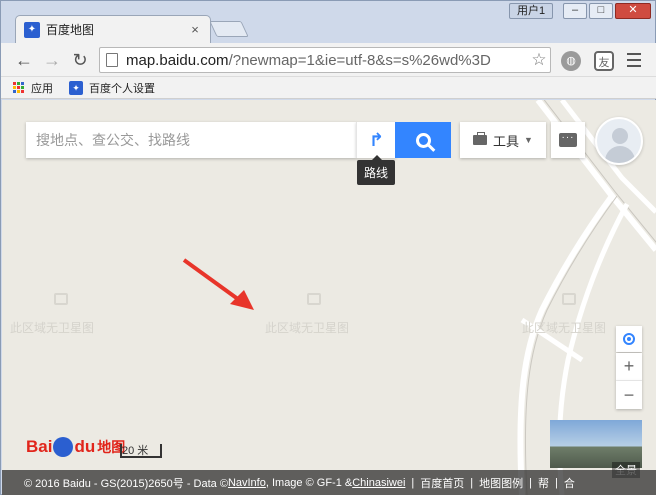 The width and height of the screenshot is (656, 495). Describe the element at coordinates (480, 138) in the screenshot. I see `briefcase-icon` at that location.